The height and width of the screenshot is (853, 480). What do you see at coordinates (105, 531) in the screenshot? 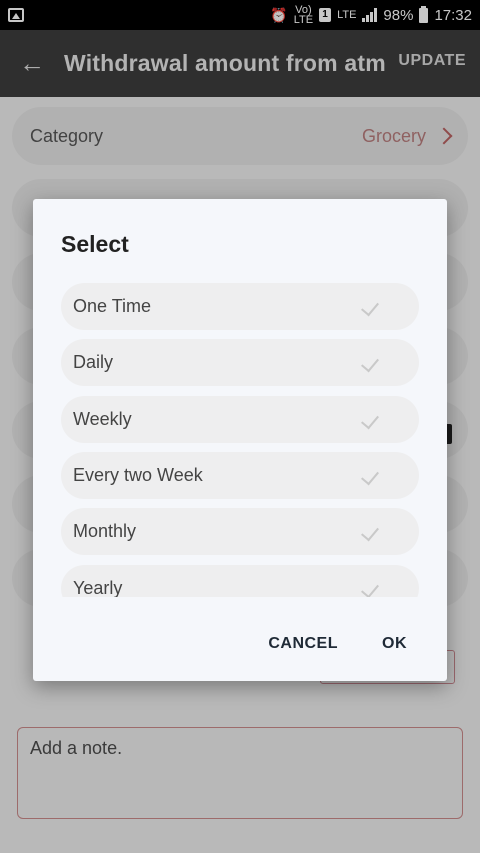
I see `option-label: Monthly` at bounding box center [105, 531].